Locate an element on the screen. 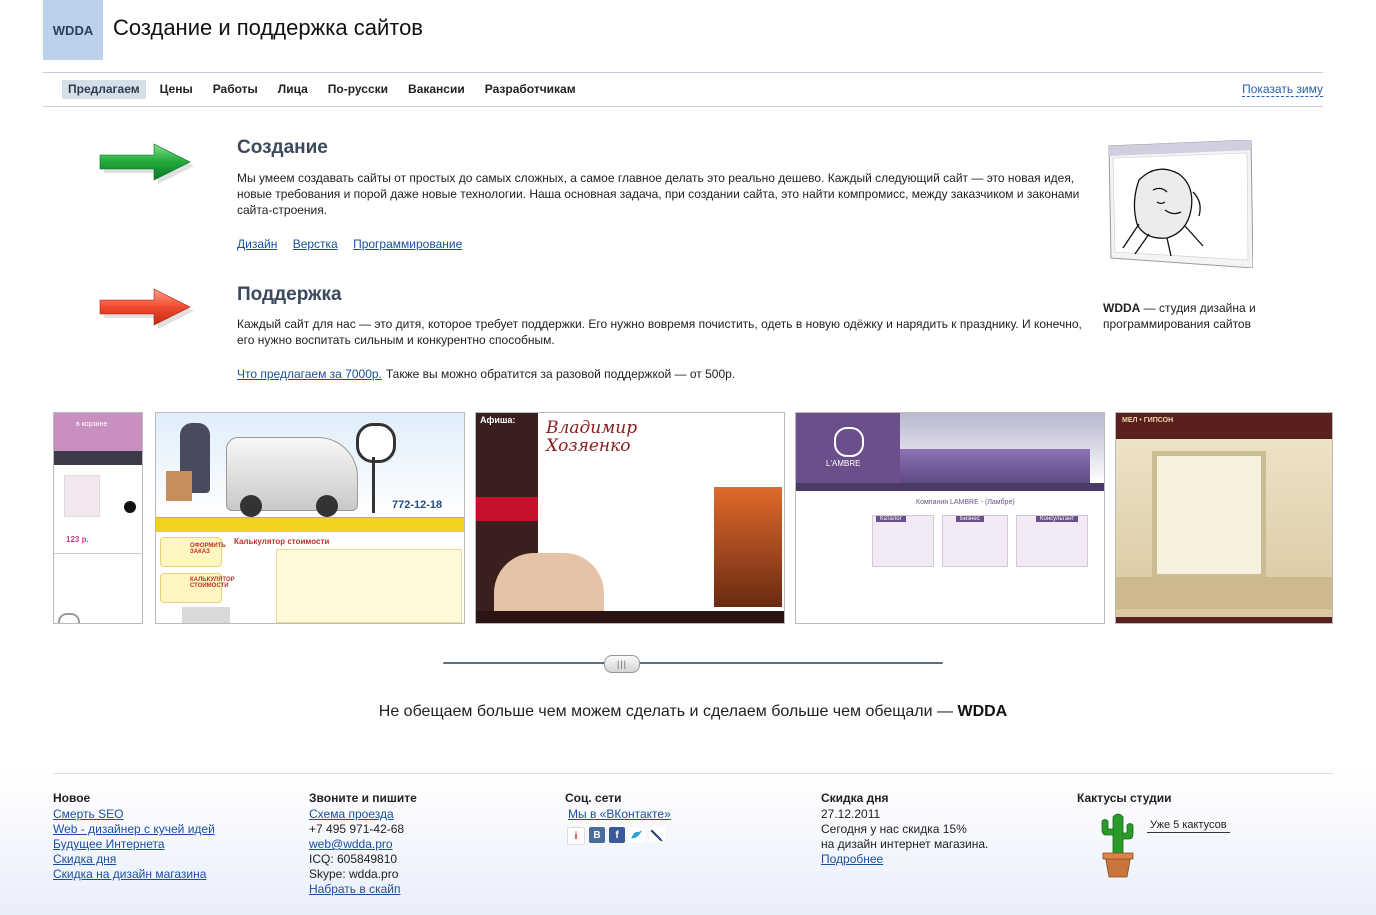 This screenshot has height=915, width=1376. thumb-calc-label: КАЛЬКУЛЯТОР СТОИМОСТИ is located at coordinates (212, 583).